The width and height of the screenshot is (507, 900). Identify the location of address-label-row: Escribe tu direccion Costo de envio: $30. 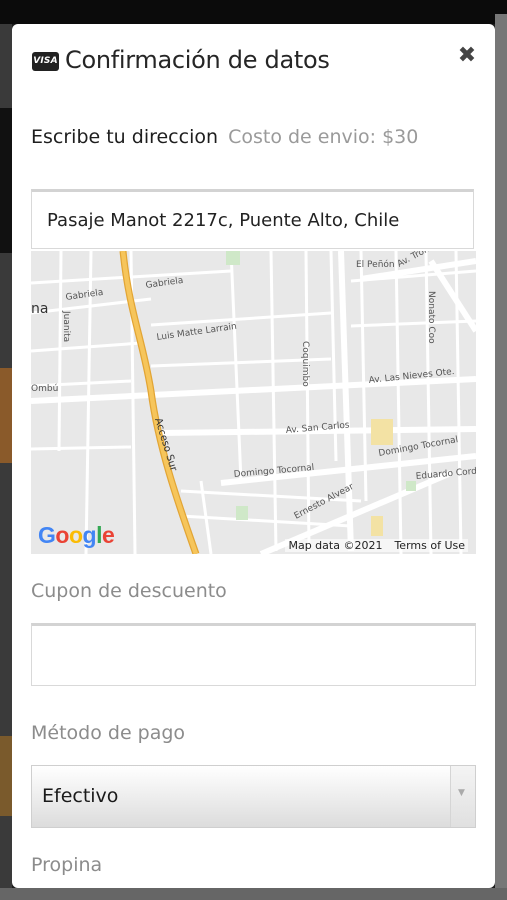
(224, 137).